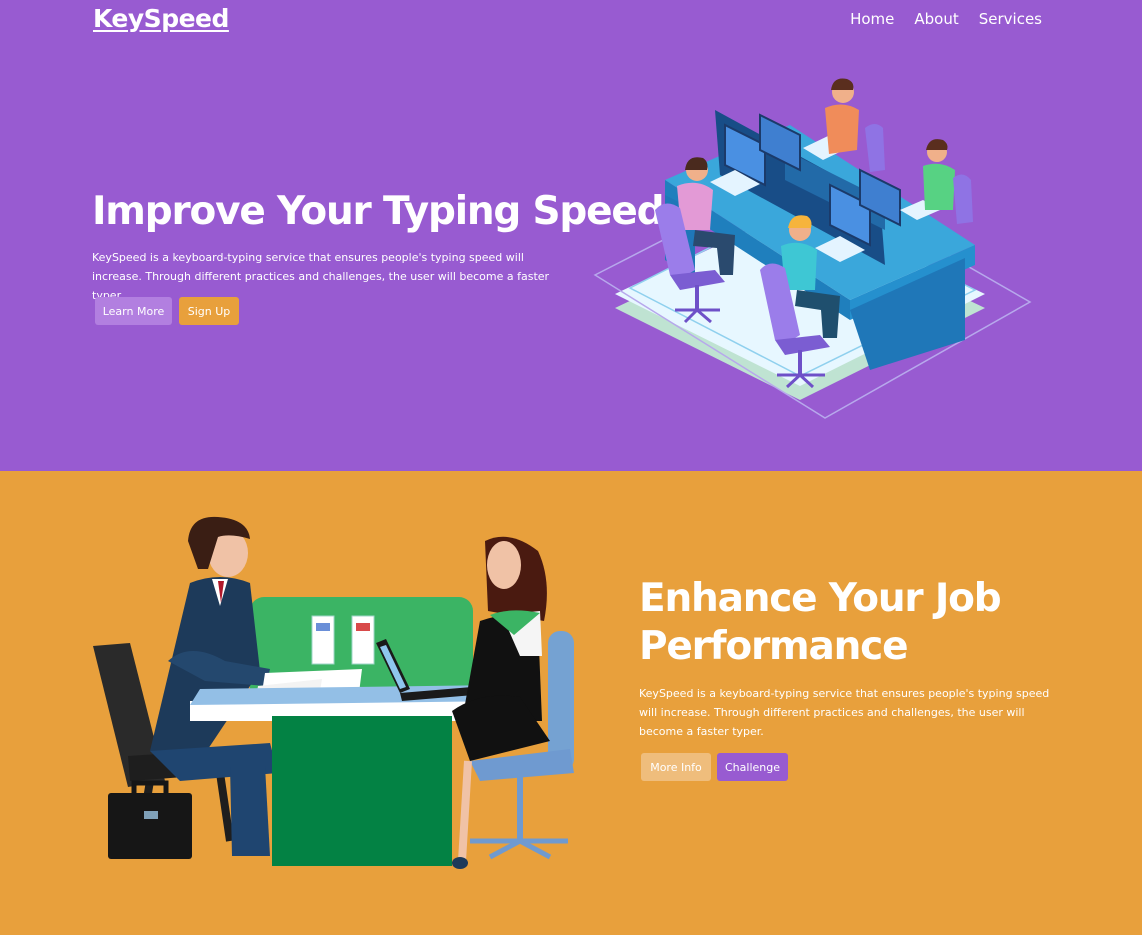 Image resolution: width=1142 pixels, height=935 pixels. What do you see at coordinates (752, 767) in the screenshot?
I see `challenge-button: Challenge` at bounding box center [752, 767].